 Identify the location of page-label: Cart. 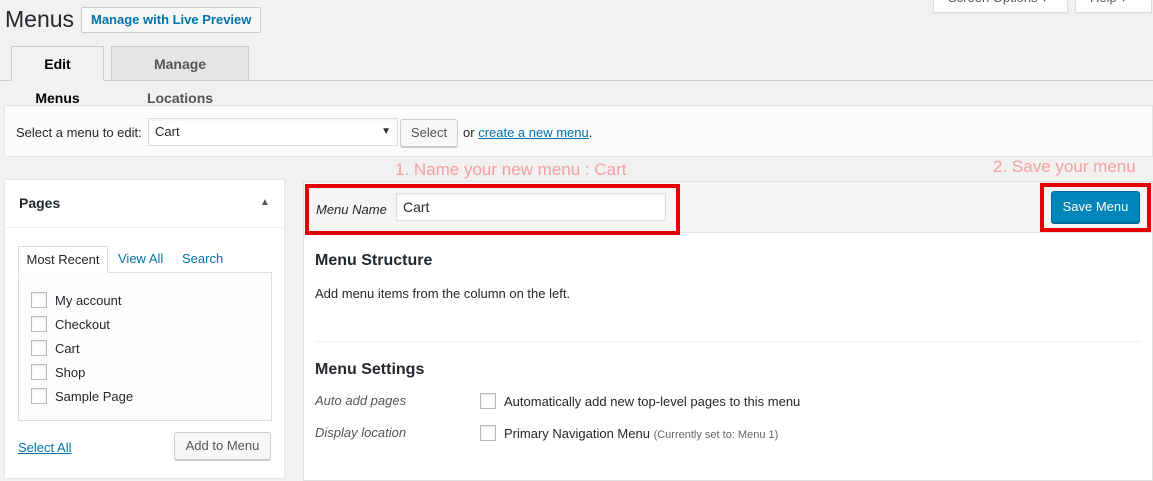
(67, 348).